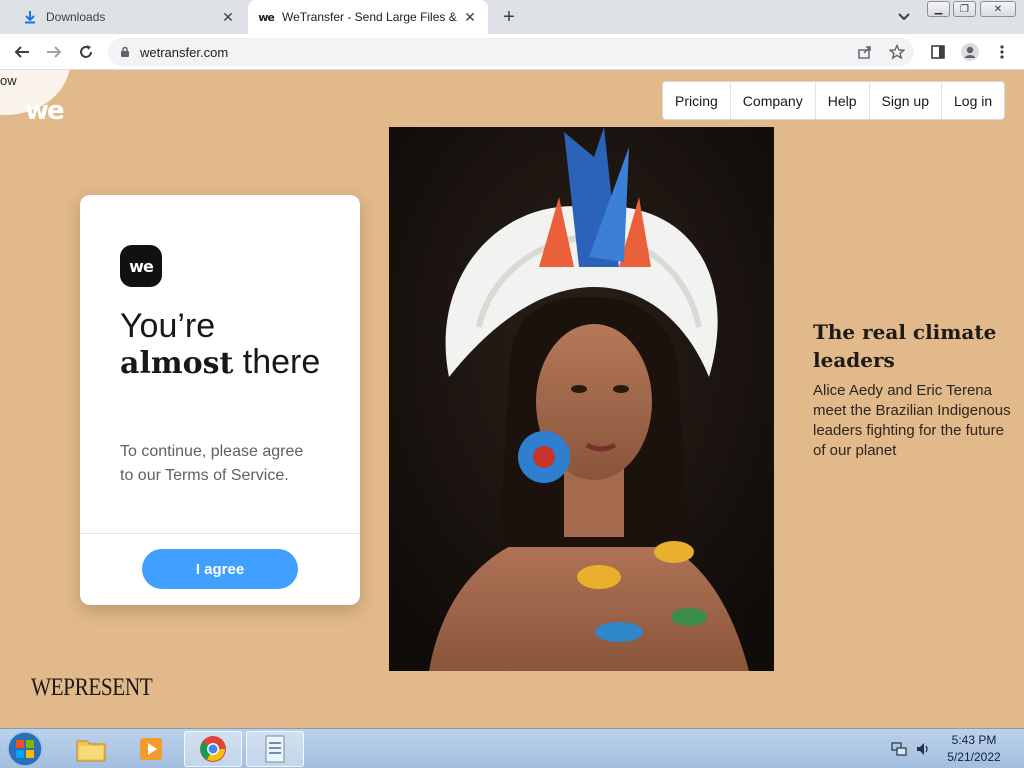 Image resolution: width=1024 pixels, height=768 pixels. I want to click on network-icon, so click(899, 749).